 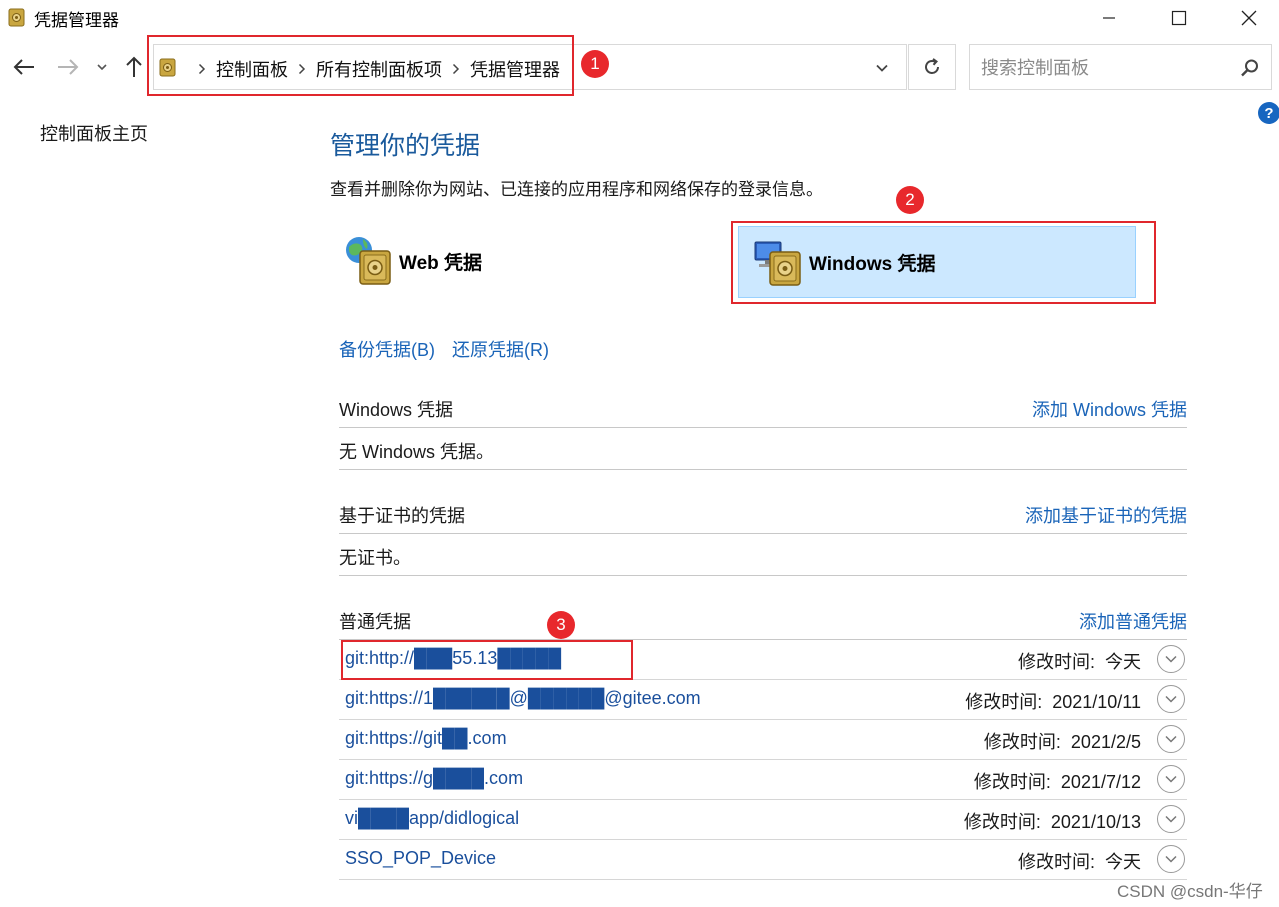 I want to click on add-generic-credential-link: 添加普通凭据, so click(x=1133, y=621).